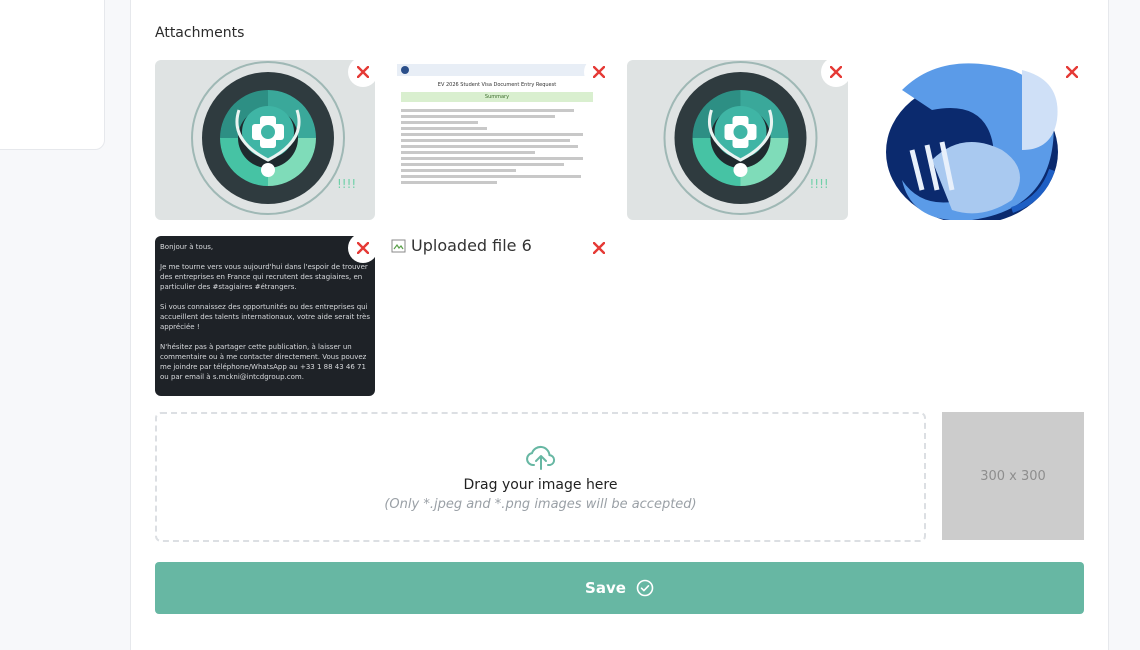  I want to click on sidebar-card, so click(52, 75).